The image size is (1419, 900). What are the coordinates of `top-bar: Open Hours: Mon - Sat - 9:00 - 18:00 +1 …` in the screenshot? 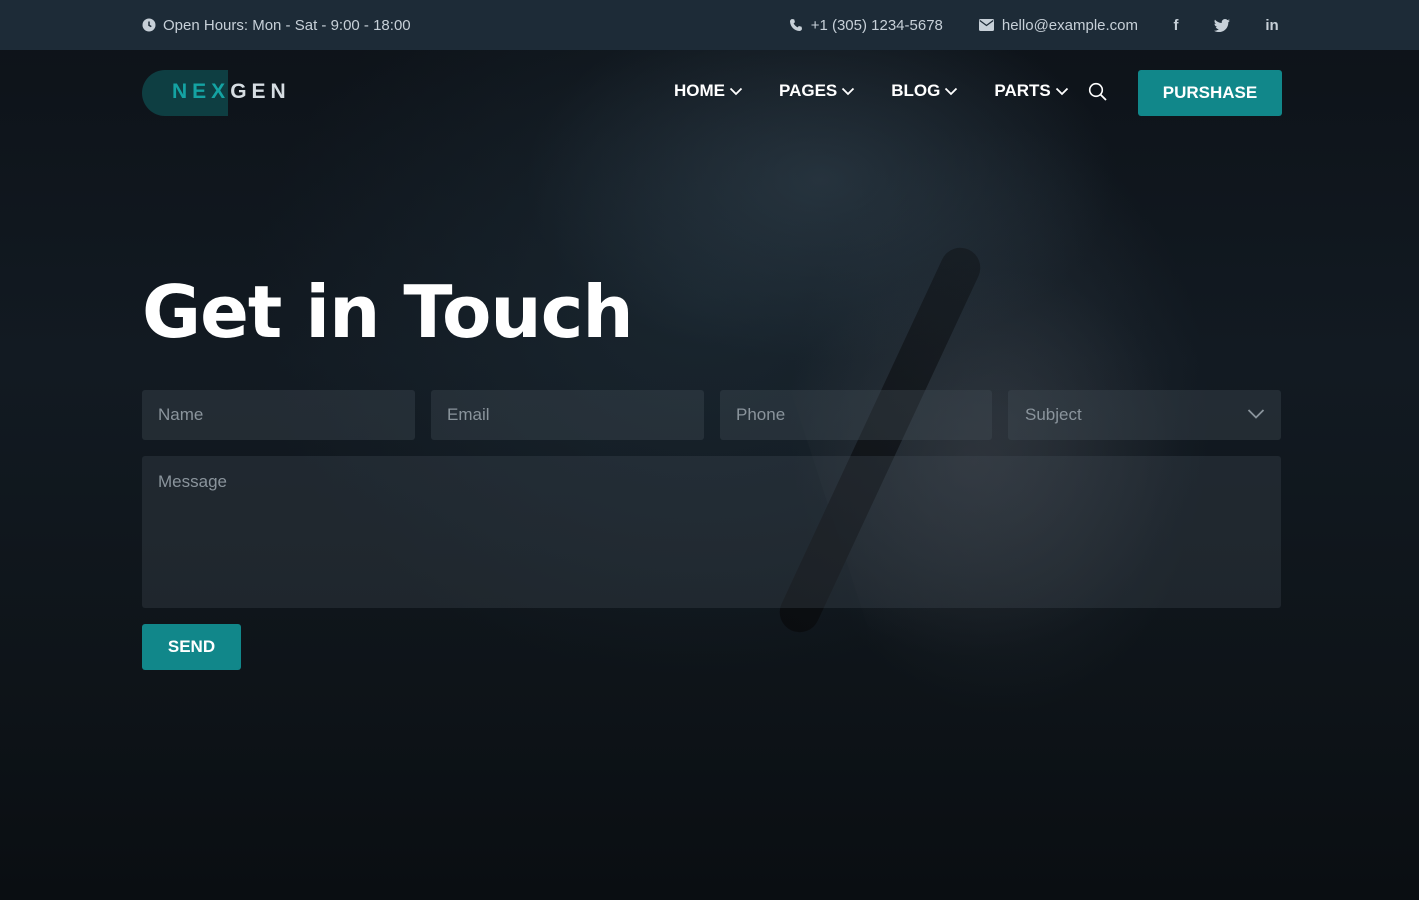 It's located at (709, 25).